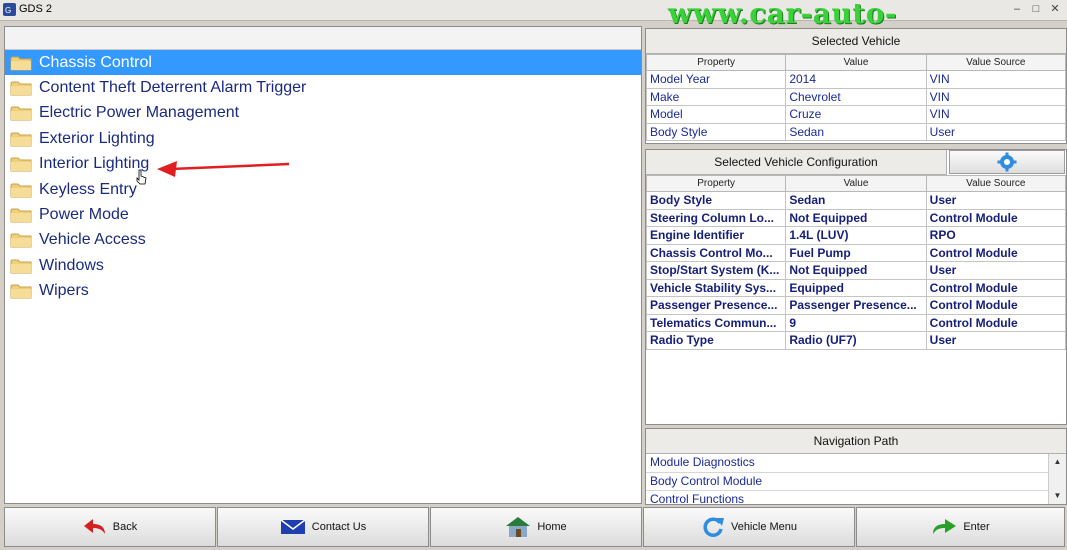 The height and width of the screenshot is (550, 1067). I want to click on table-row: Model Year 2014 VIN, so click(856, 79).